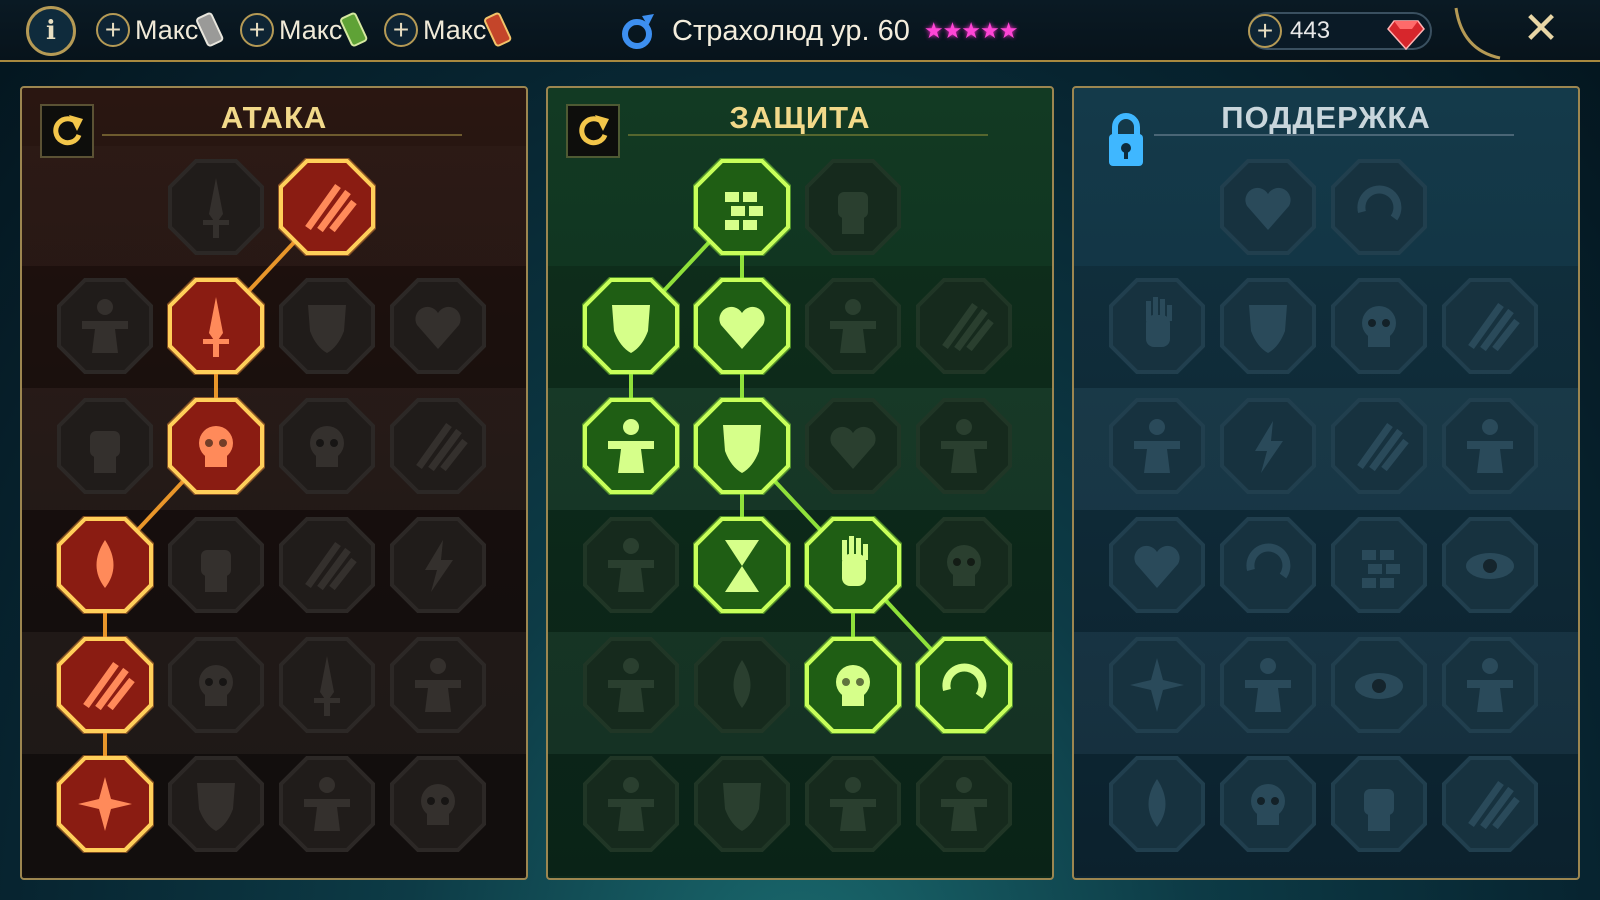 This screenshot has height=900, width=1600. I want to click on support-talent-2c, so click(1379, 326).